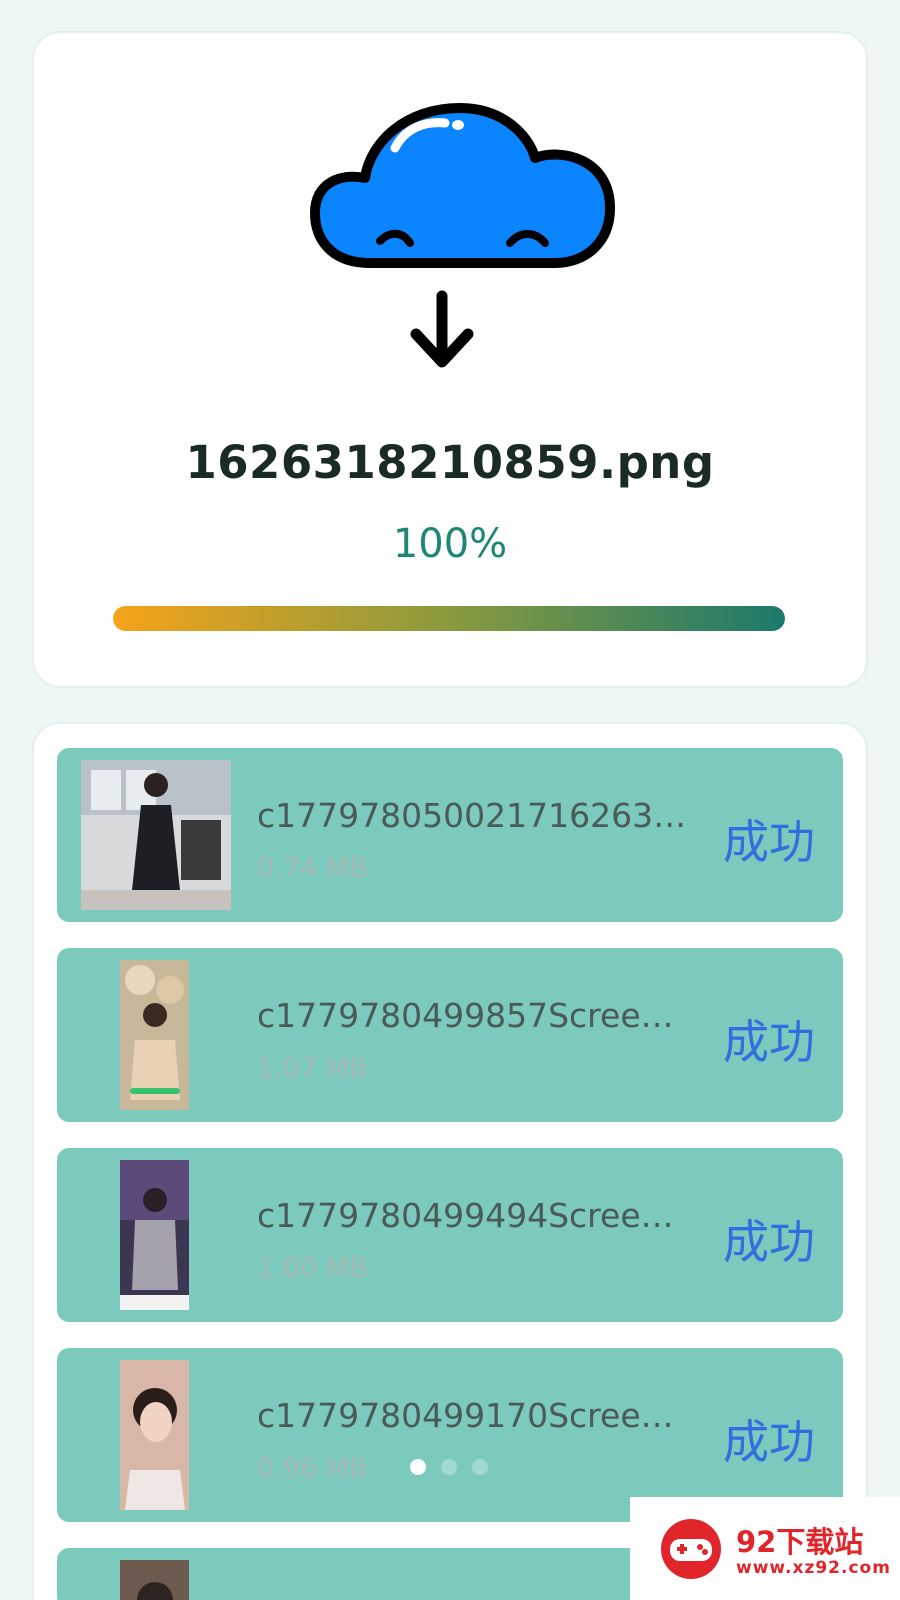 The image size is (900, 1600). I want to click on watermark-url: www.xz92.com, so click(813, 1568).